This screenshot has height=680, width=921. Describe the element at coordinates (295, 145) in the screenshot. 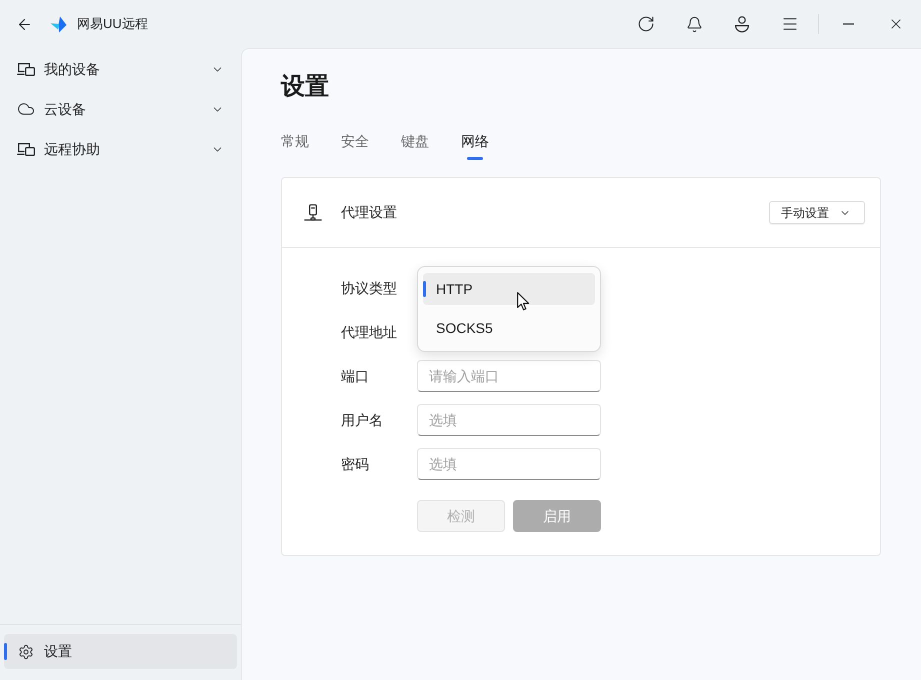

I see `tab: 常规` at that location.